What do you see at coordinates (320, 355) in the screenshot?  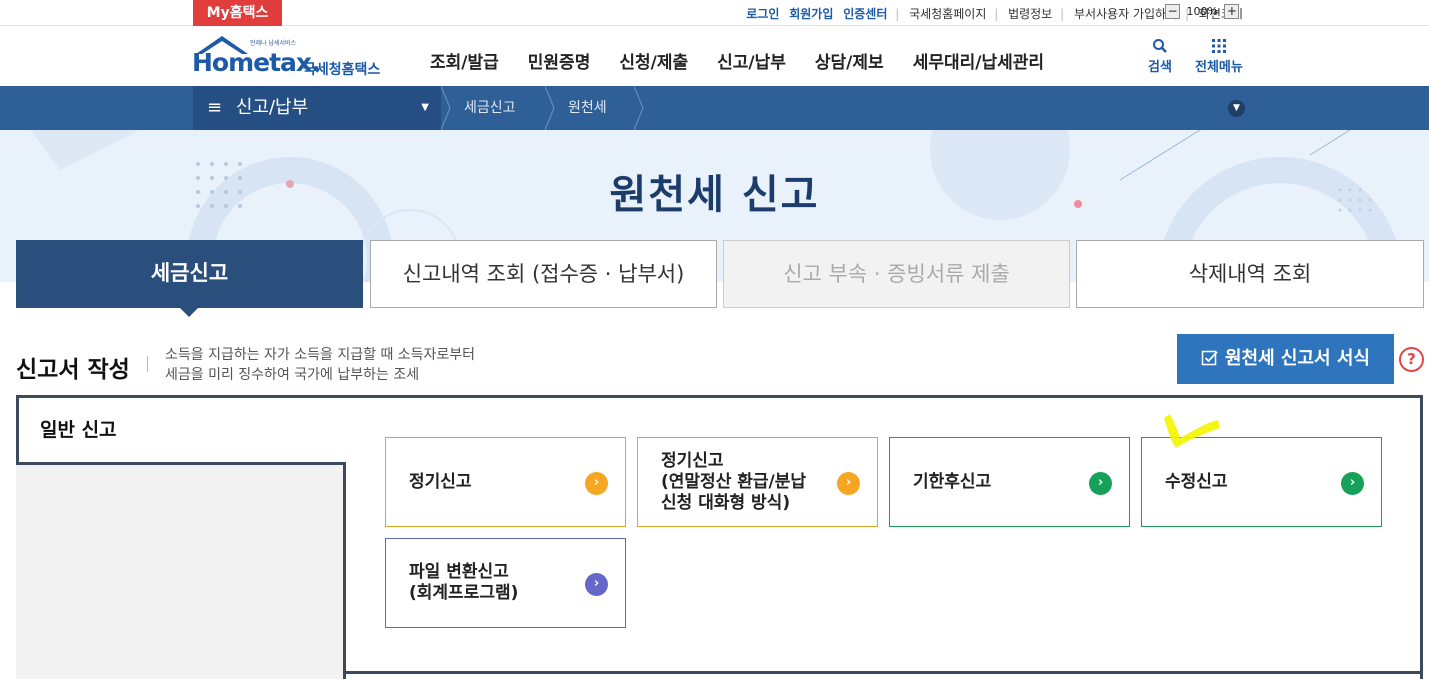 I see `description-line: 소득을 지급하는 자가 소득을 지급할 때 소득자로부터` at bounding box center [320, 355].